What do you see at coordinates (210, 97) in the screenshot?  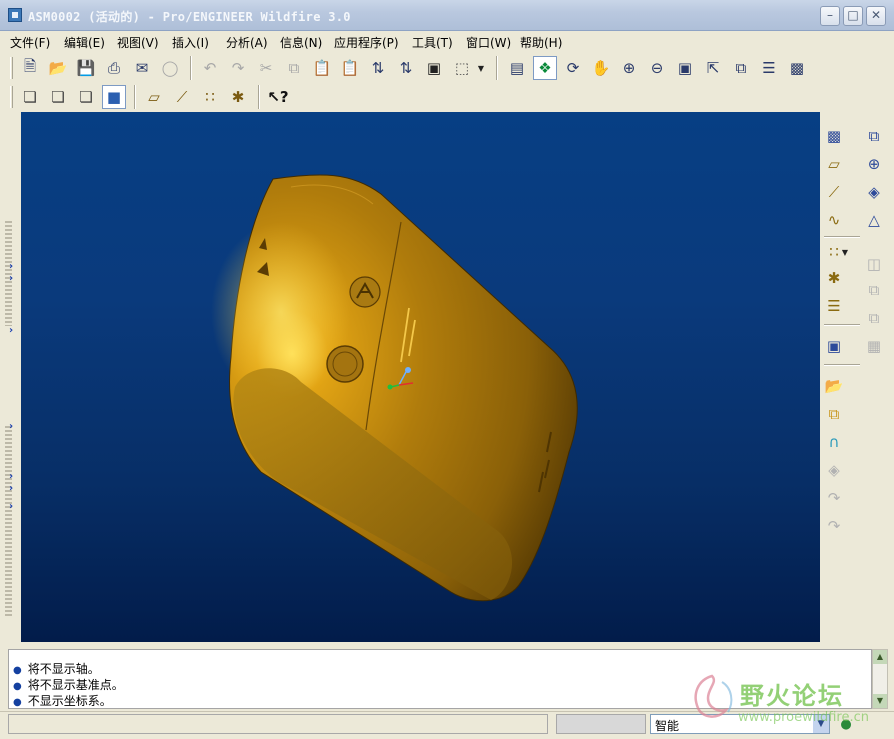 I see `datum-points-icon: ∷` at bounding box center [210, 97].